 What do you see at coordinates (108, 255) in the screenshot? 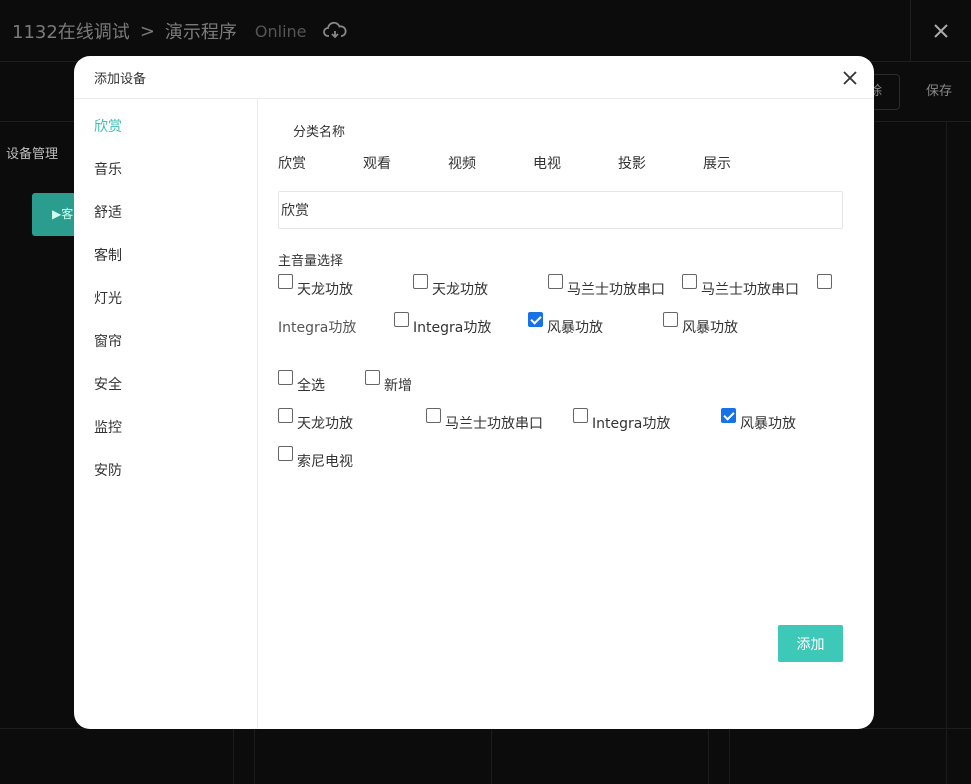
I see `sidebar-item-custom: 客制` at bounding box center [108, 255].